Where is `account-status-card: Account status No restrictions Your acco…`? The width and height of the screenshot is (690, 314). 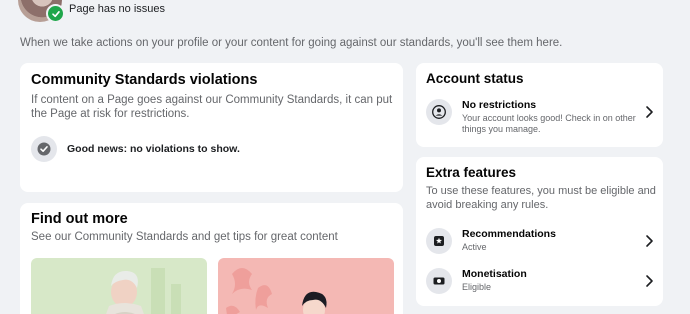
account-status-card: Account status No restrictions Your acco… is located at coordinates (539, 105).